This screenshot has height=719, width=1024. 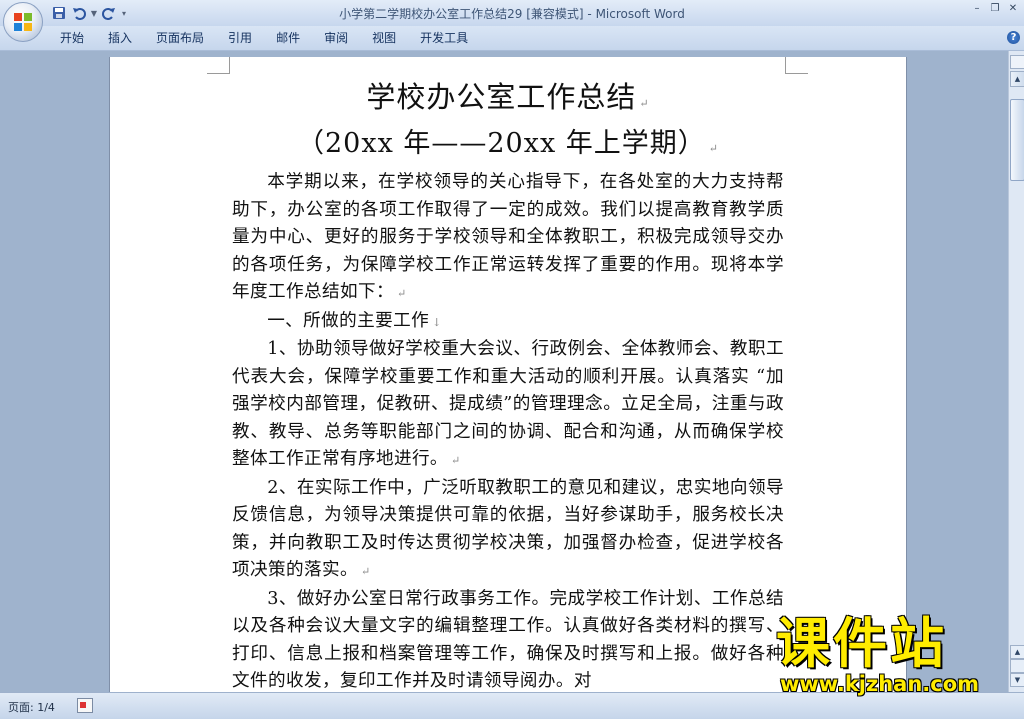 I want to click on ribbon-tab-bar: 开始 插入 页面布局 引用 邮件 审阅 视图 开发工具 ?, so click(x=512, y=38).